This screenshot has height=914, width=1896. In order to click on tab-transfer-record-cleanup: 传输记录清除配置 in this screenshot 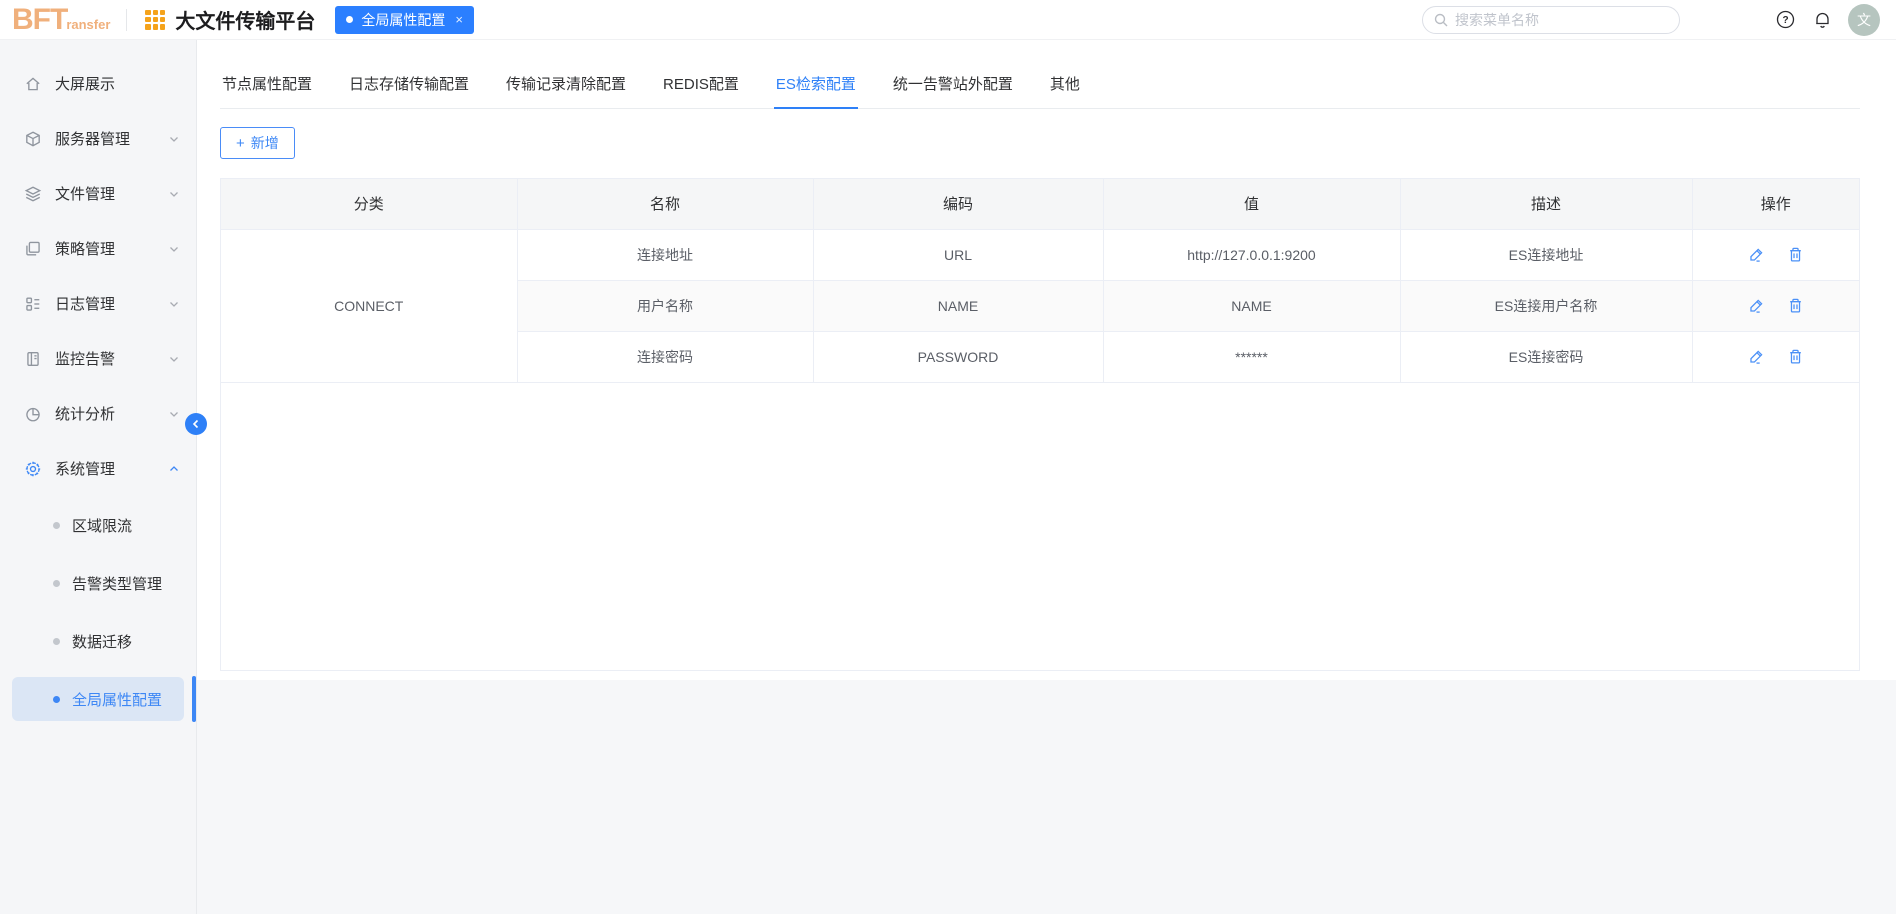, I will do `click(566, 86)`.